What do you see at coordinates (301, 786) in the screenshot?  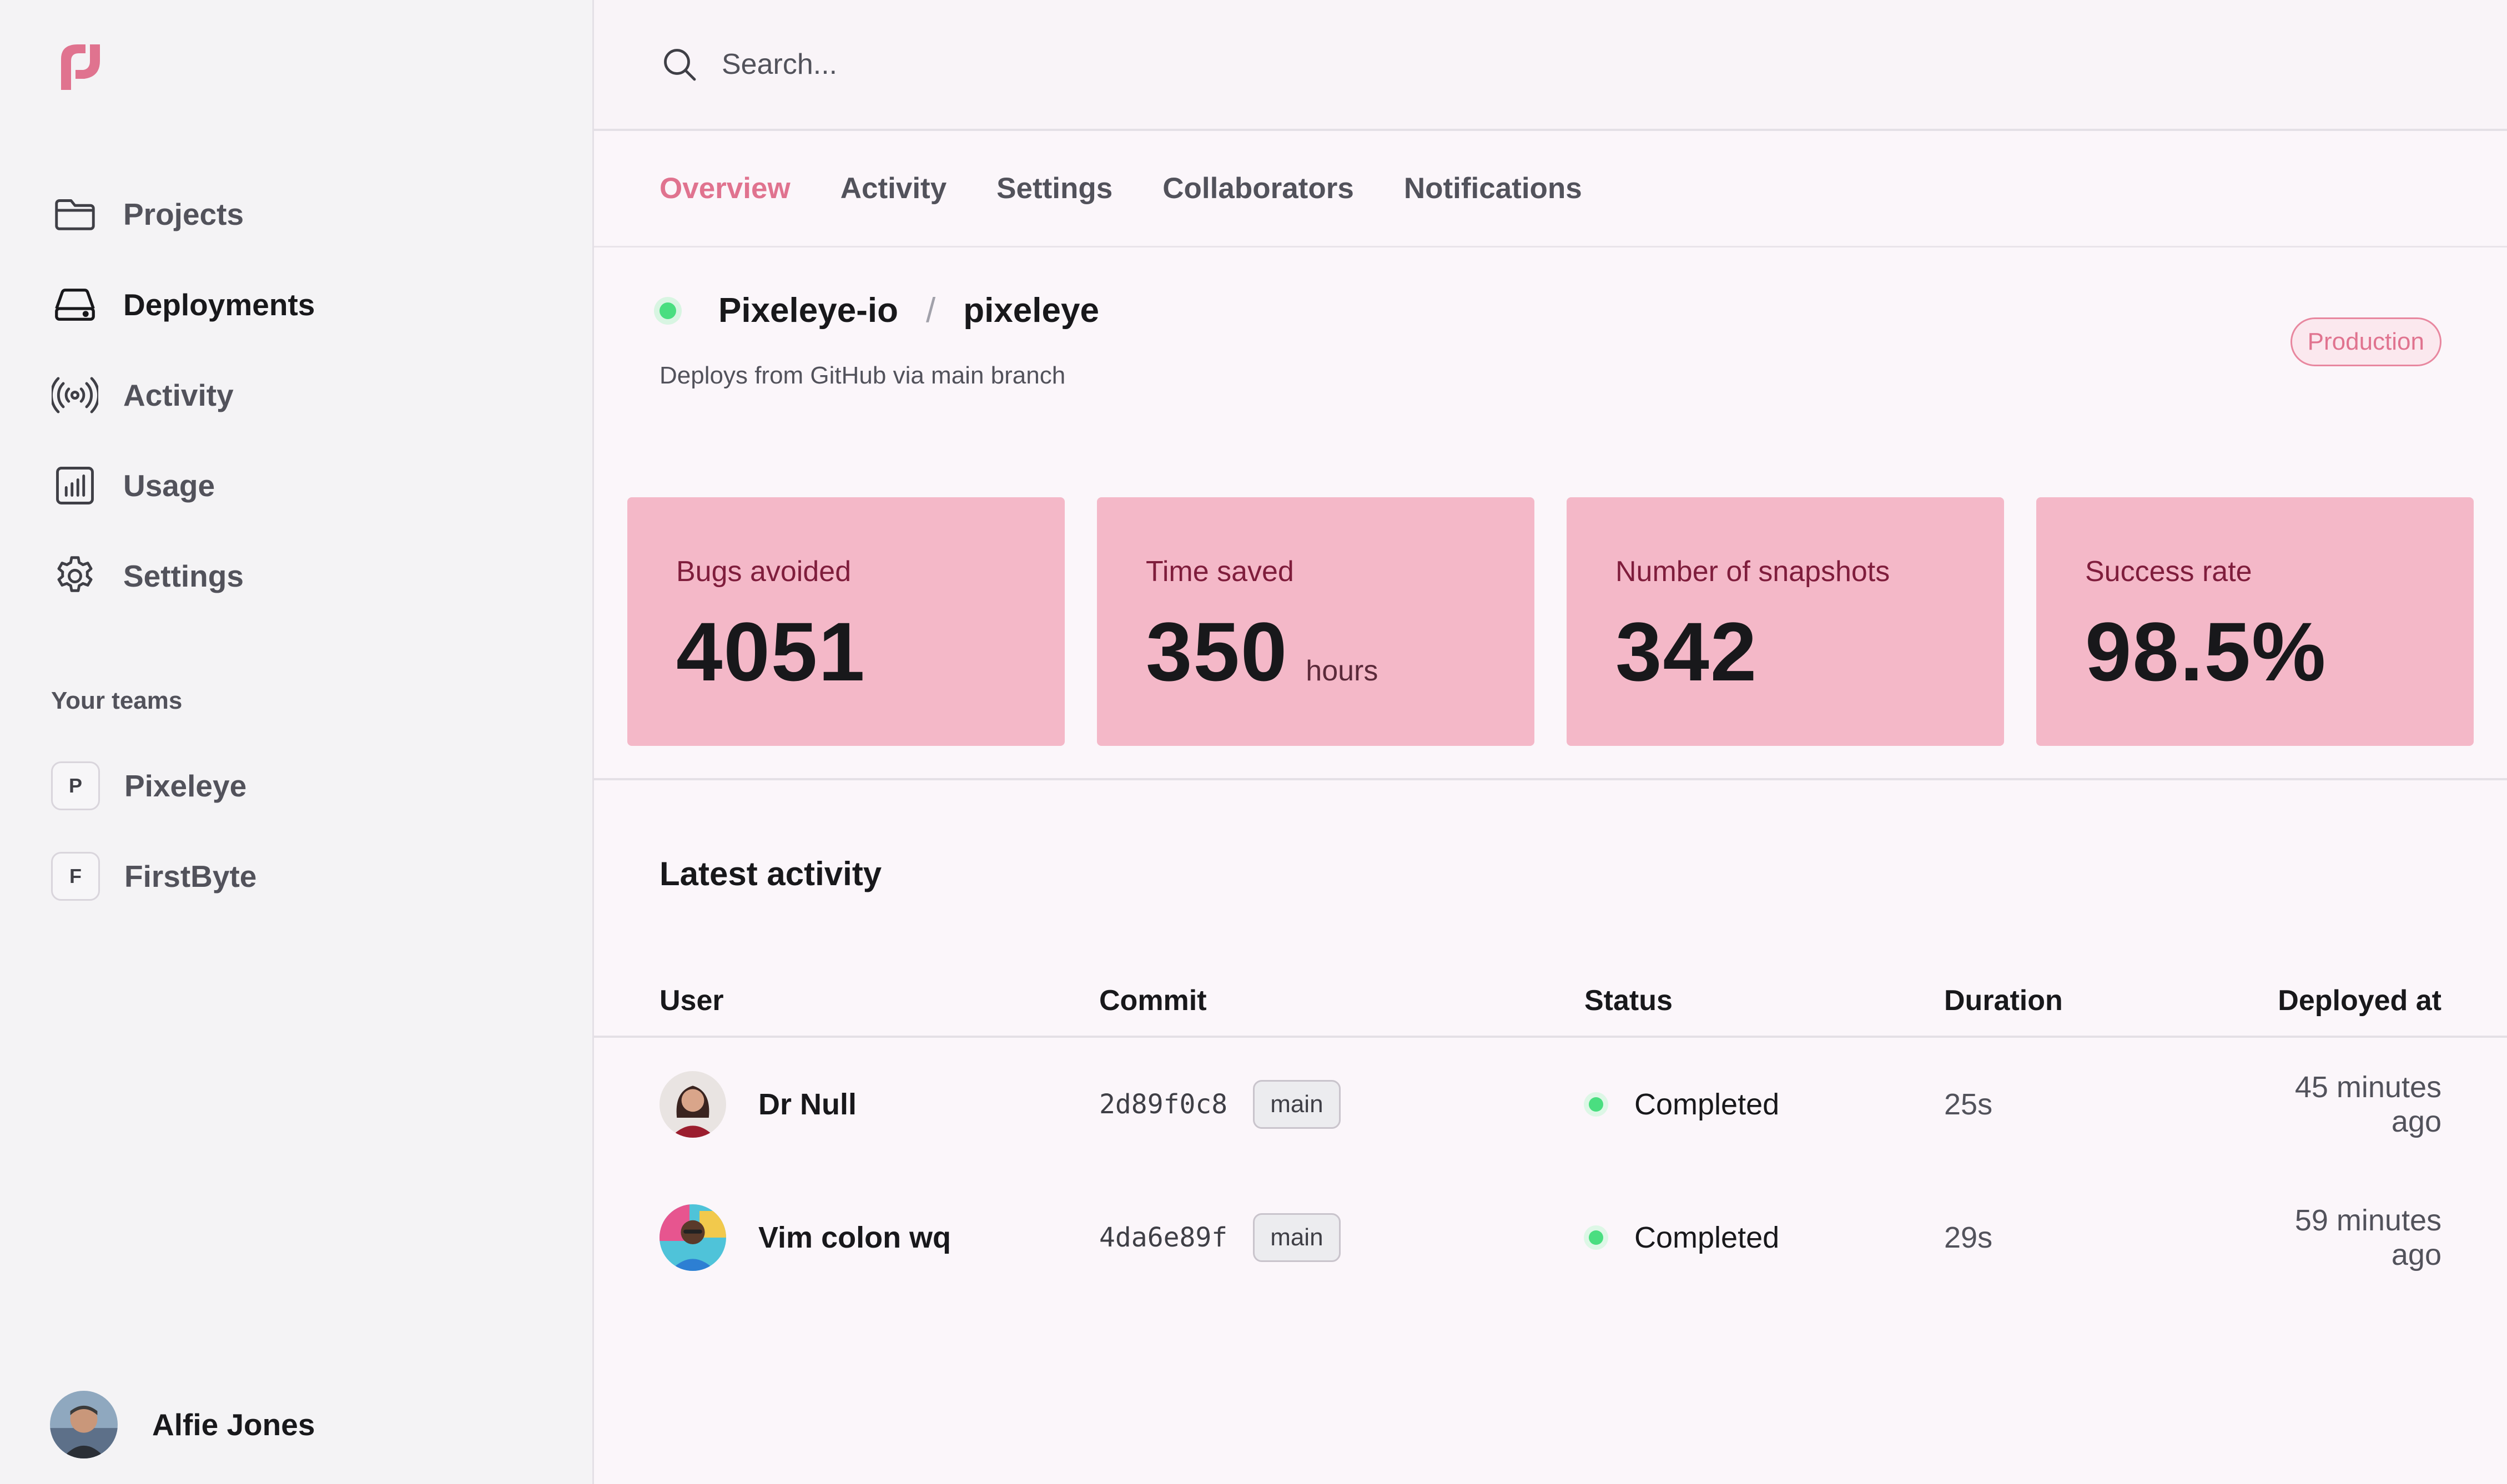 I see `team-item-pixeleye: P Pixeleye` at bounding box center [301, 786].